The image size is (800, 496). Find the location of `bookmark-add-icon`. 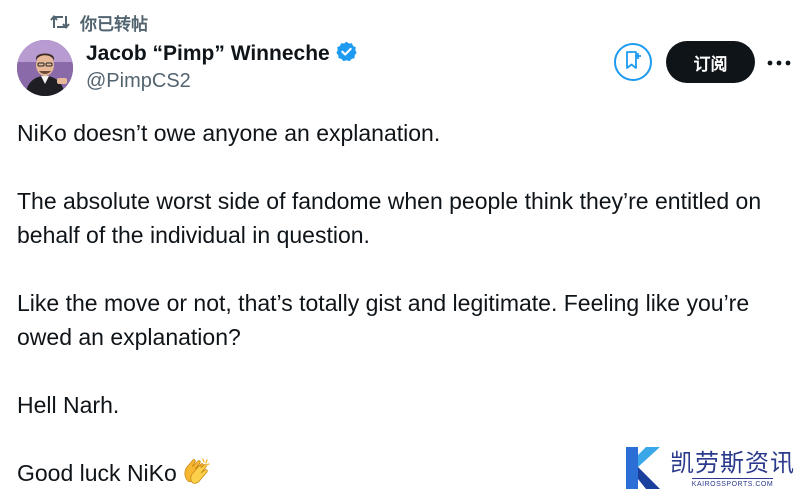

bookmark-add-icon is located at coordinates (633, 62).